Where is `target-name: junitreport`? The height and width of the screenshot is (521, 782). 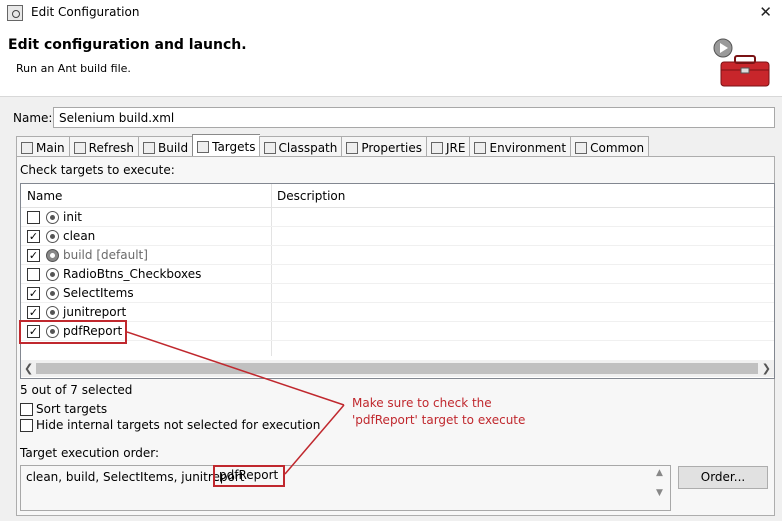 target-name: junitreport is located at coordinates (95, 312).